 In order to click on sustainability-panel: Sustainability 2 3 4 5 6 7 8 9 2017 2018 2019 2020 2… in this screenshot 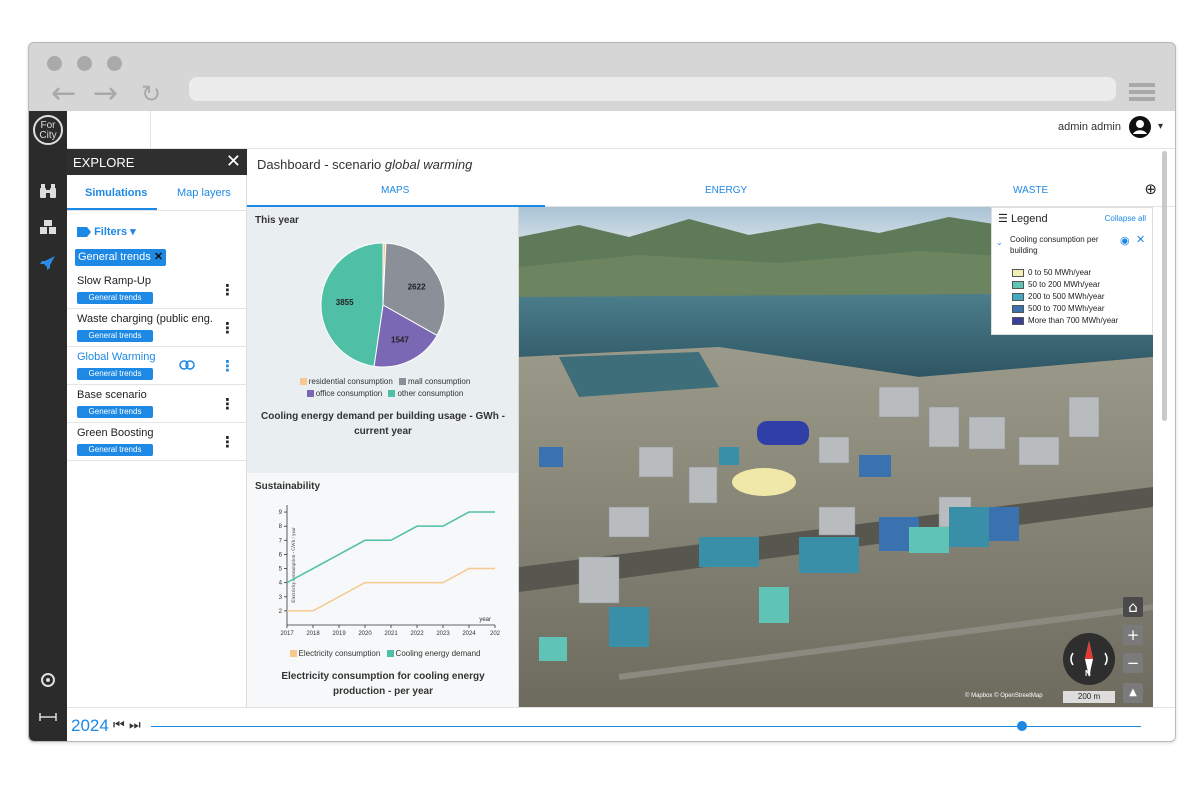, I will do `click(383, 590)`.